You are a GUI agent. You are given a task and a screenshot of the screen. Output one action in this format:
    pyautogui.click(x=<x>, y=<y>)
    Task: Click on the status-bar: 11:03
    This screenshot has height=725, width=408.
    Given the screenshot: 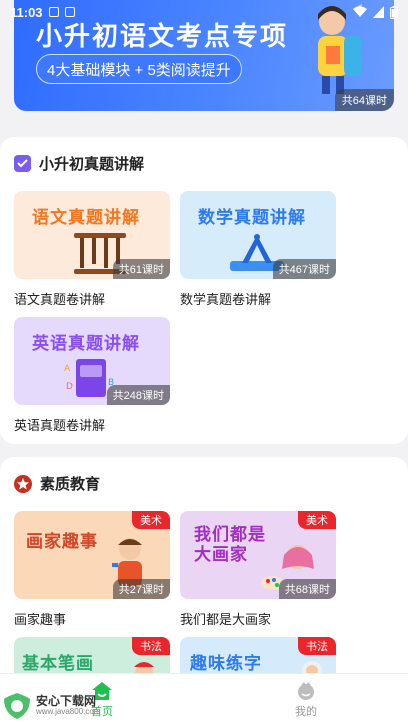 What is the action you would take?
    pyautogui.click(x=204, y=12)
    